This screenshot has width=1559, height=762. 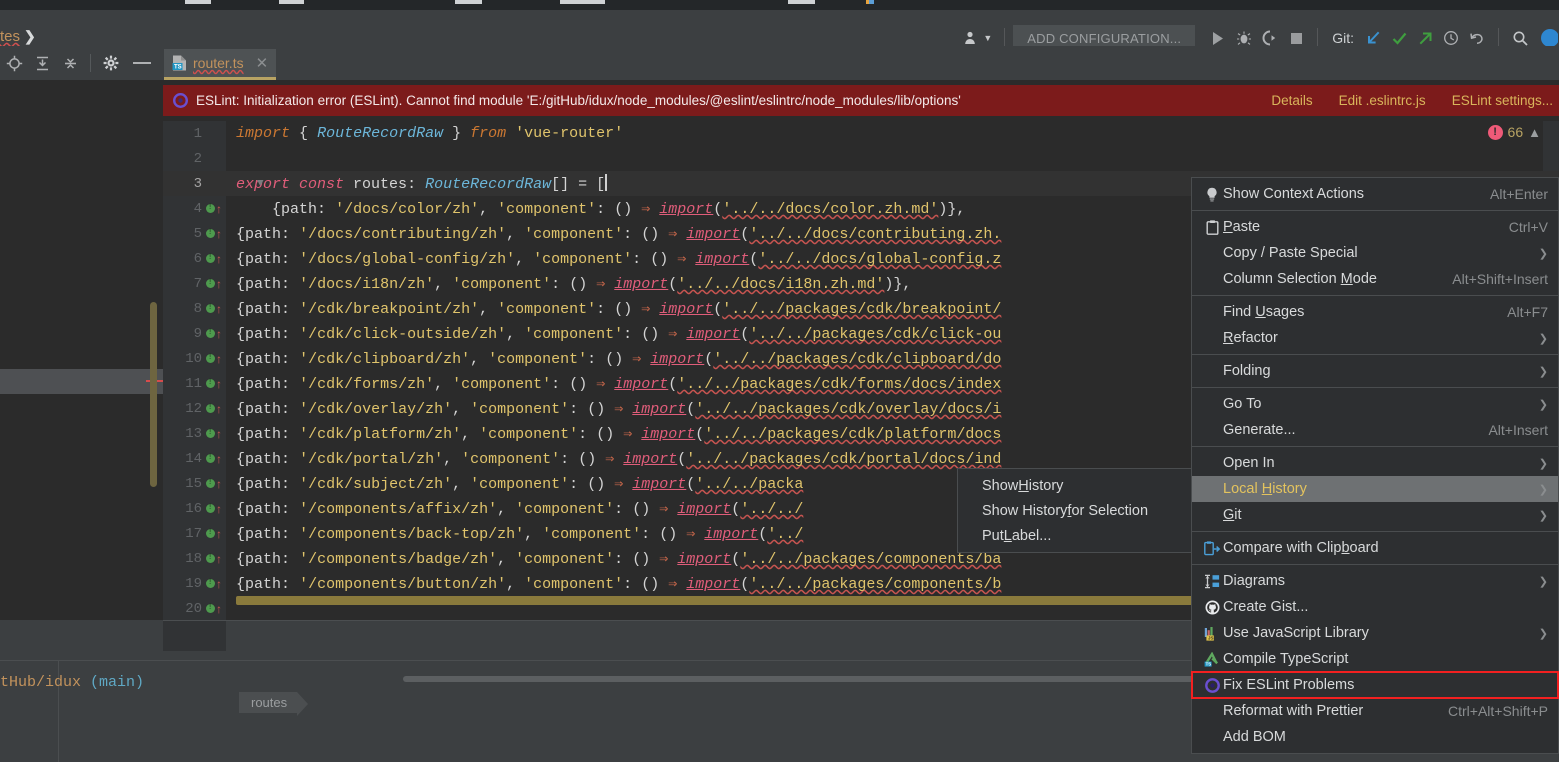 I want to click on breadcrumb-routes: routes, so click(x=274, y=703).